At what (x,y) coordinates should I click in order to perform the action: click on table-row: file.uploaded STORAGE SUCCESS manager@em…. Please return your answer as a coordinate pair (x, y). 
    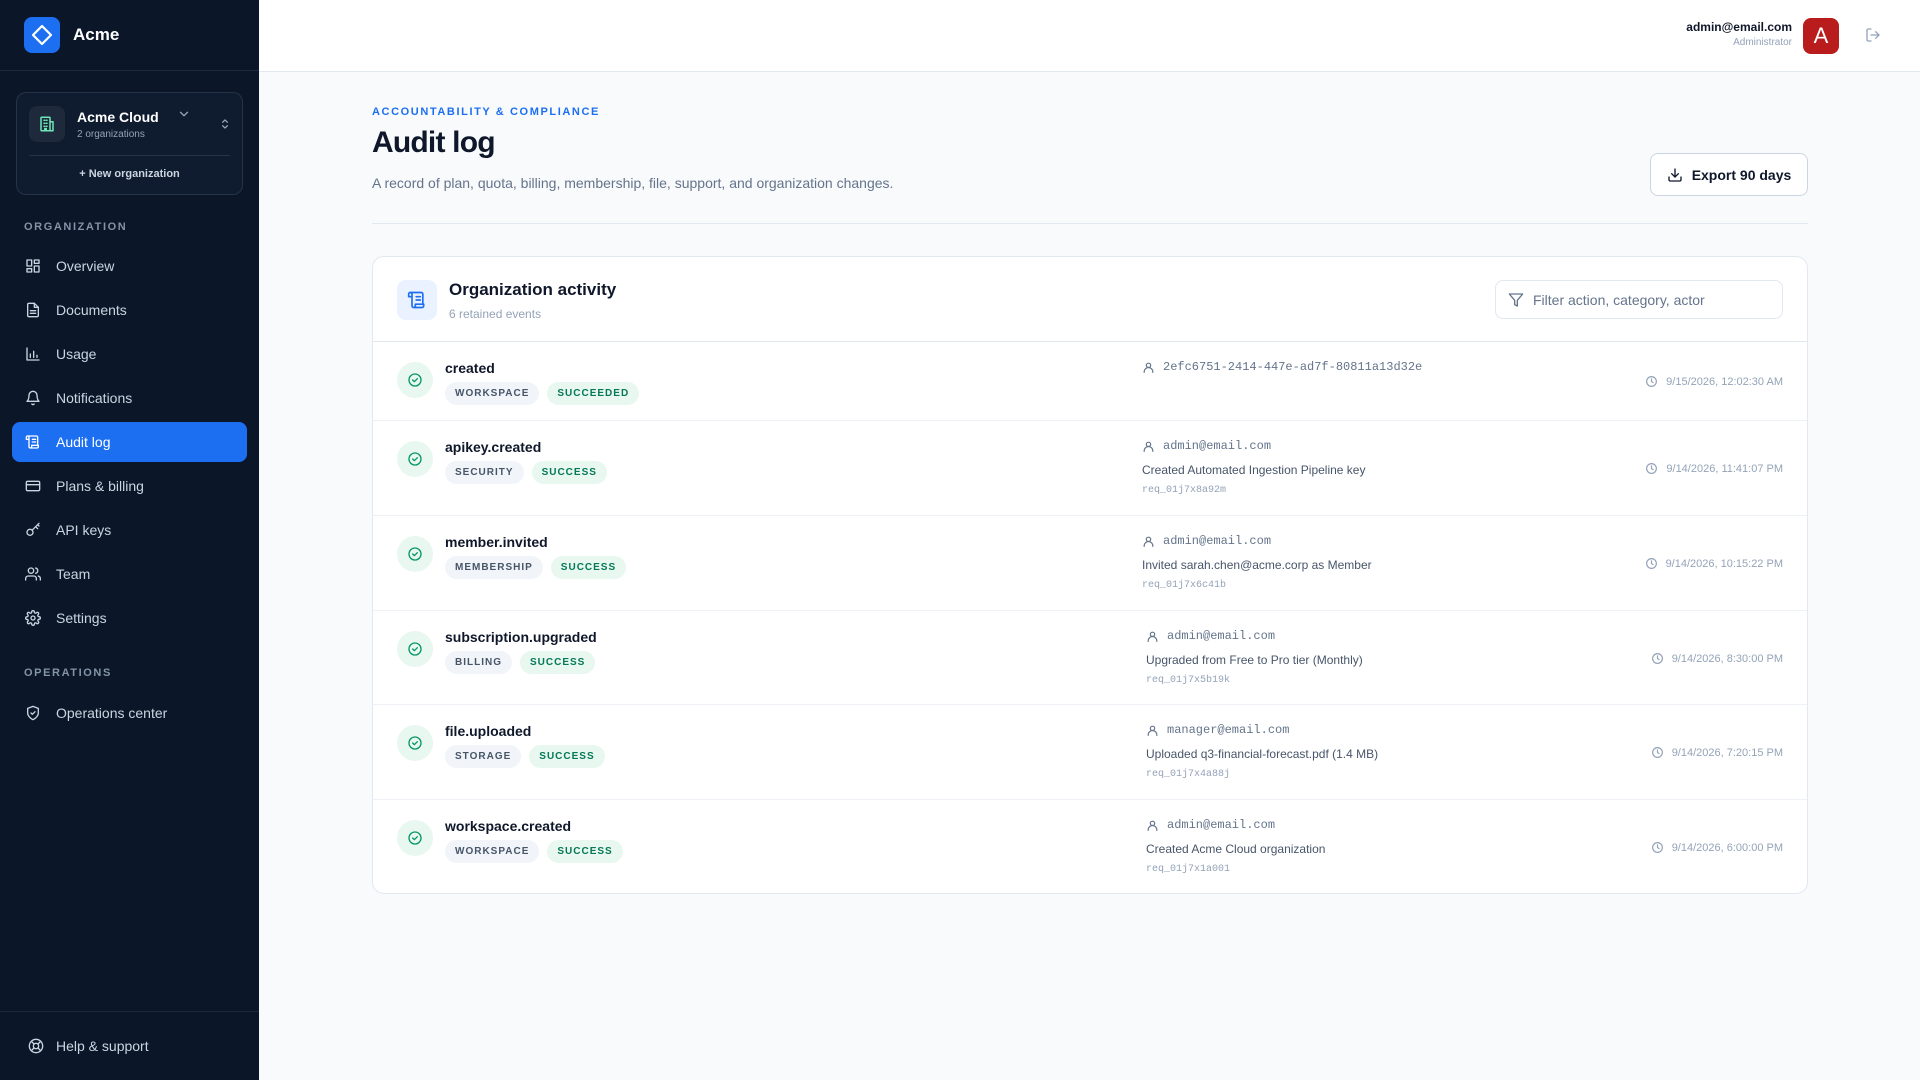
    Looking at the image, I should click on (1090, 752).